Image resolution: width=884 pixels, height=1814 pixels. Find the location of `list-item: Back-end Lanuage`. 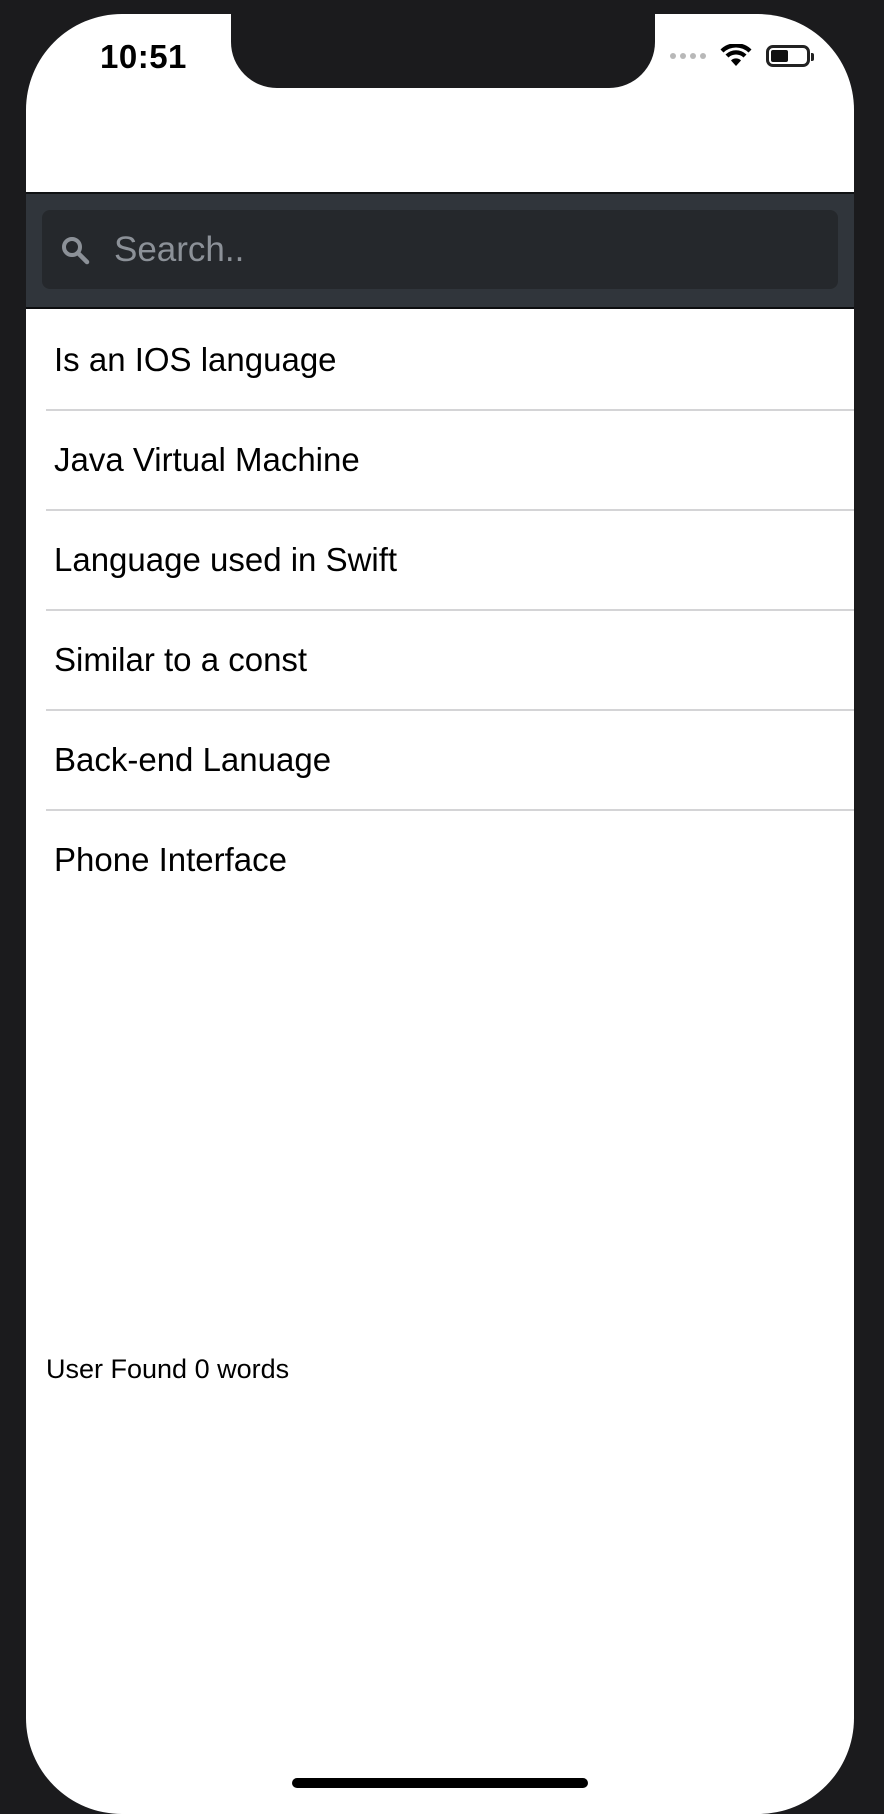

list-item: Back-end Lanuage is located at coordinates (450, 761).